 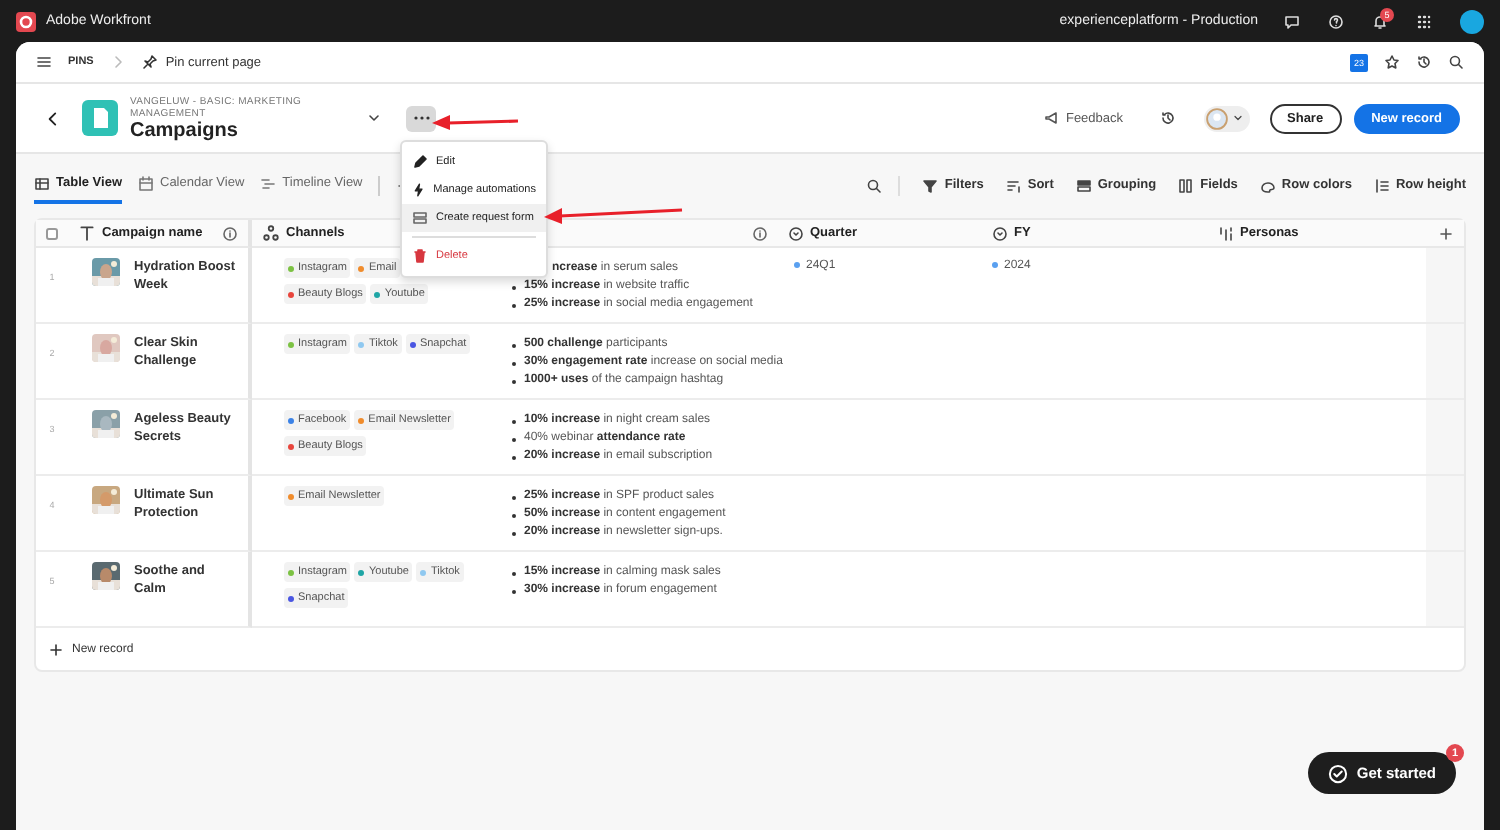 I want to click on star-icon, so click(x=1392, y=62).